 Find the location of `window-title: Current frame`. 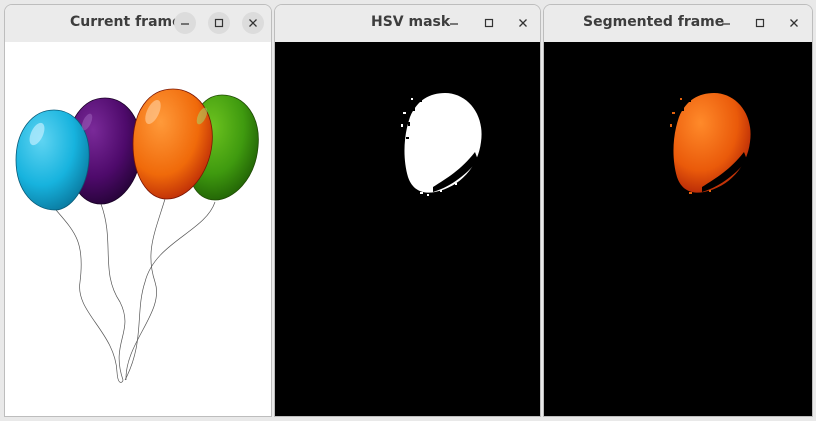

window-title: Current frame is located at coordinates (126, 22).